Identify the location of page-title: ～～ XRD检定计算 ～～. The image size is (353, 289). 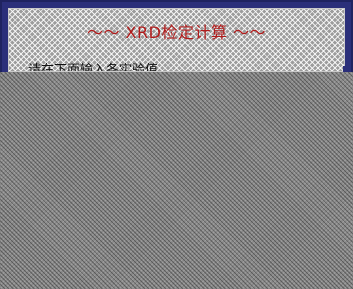
(176, 32).